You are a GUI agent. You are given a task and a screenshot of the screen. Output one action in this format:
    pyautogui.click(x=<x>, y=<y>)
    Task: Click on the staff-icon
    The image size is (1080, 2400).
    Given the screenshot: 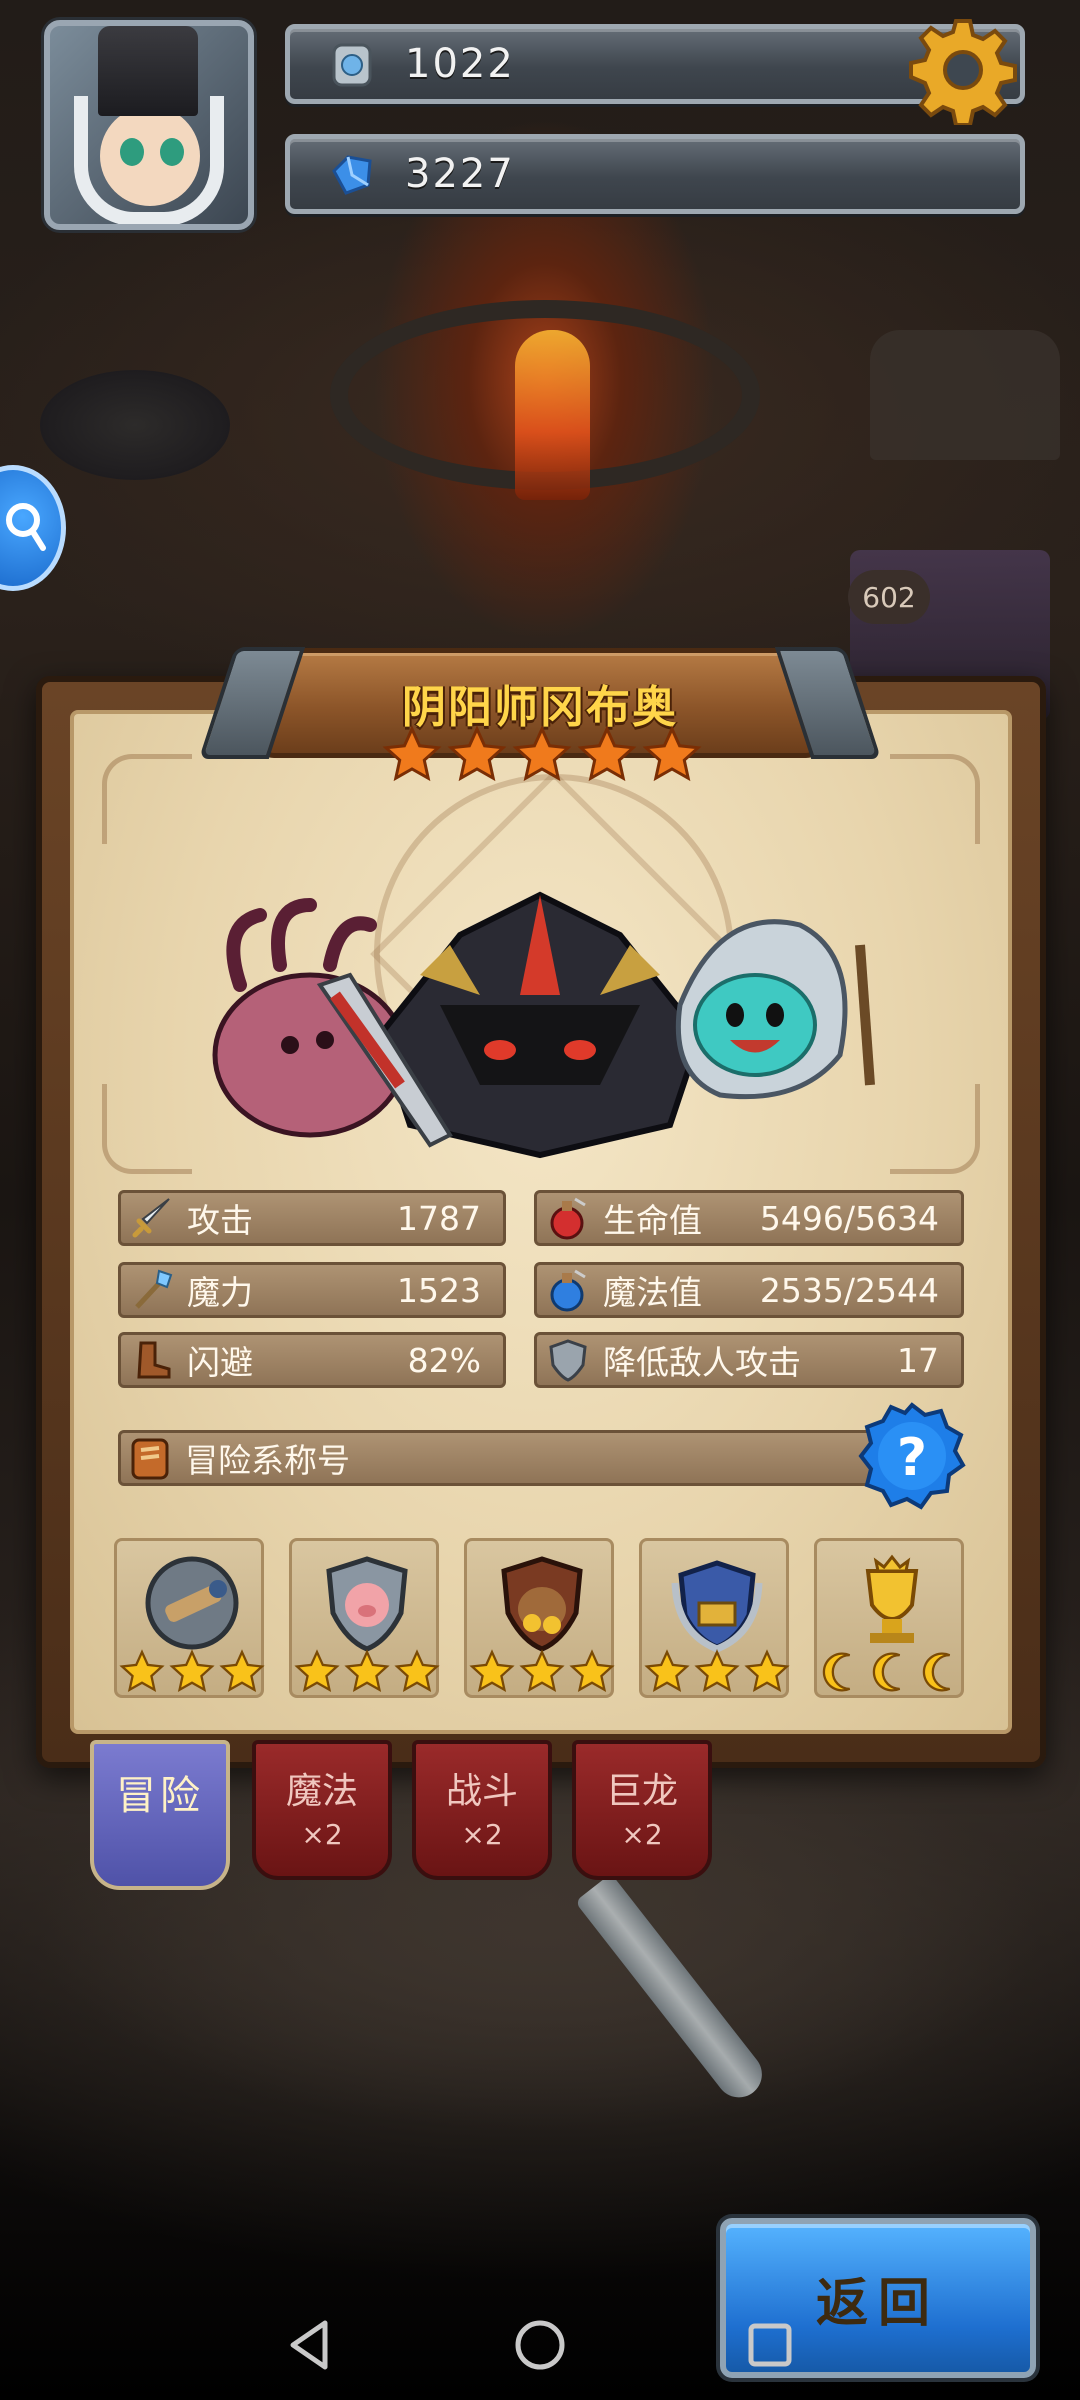 What is the action you would take?
    pyautogui.click(x=152, y=1290)
    